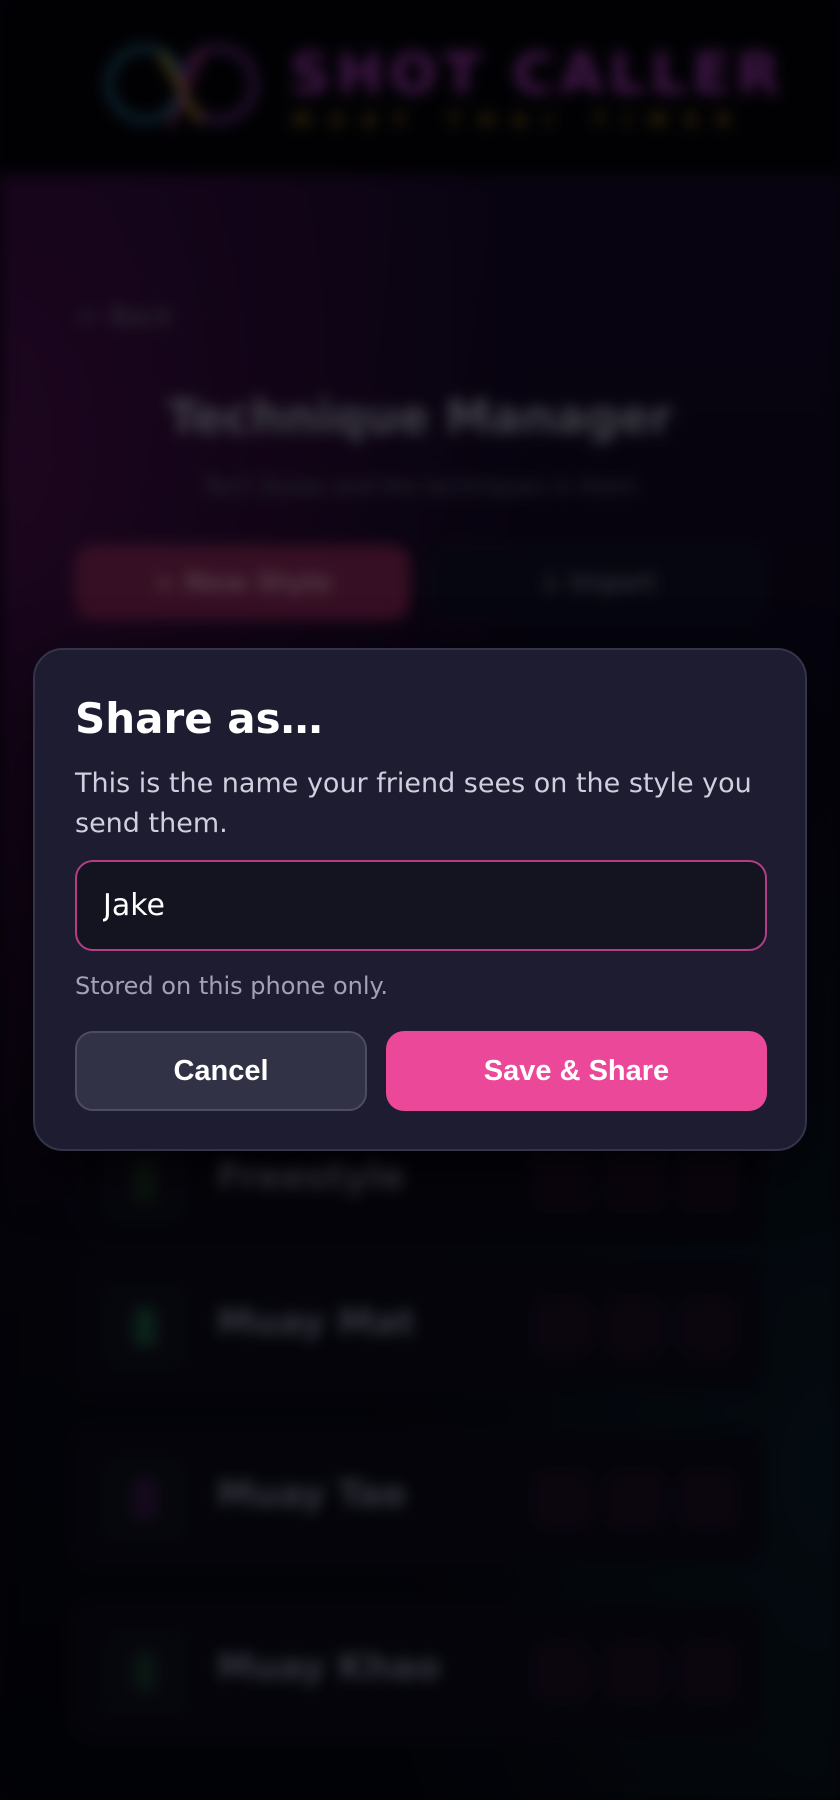  What do you see at coordinates (576, 1071) in the screenshot?
I see `save-share-button: Save & Share` at bounding box center [576, 1071].